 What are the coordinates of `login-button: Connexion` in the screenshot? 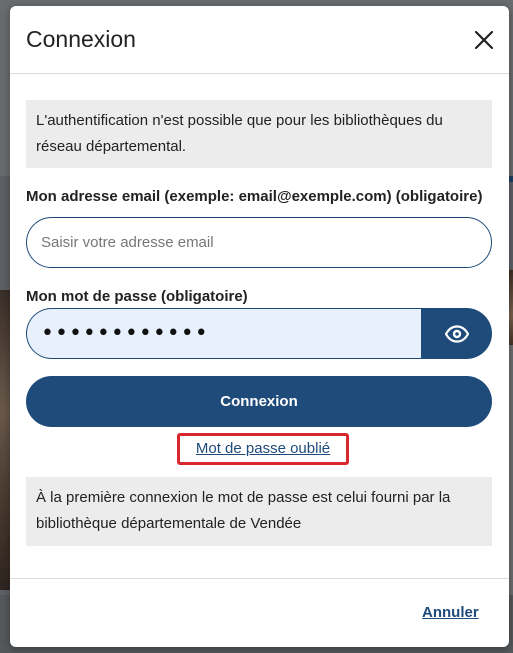 It's located at (259, 401).